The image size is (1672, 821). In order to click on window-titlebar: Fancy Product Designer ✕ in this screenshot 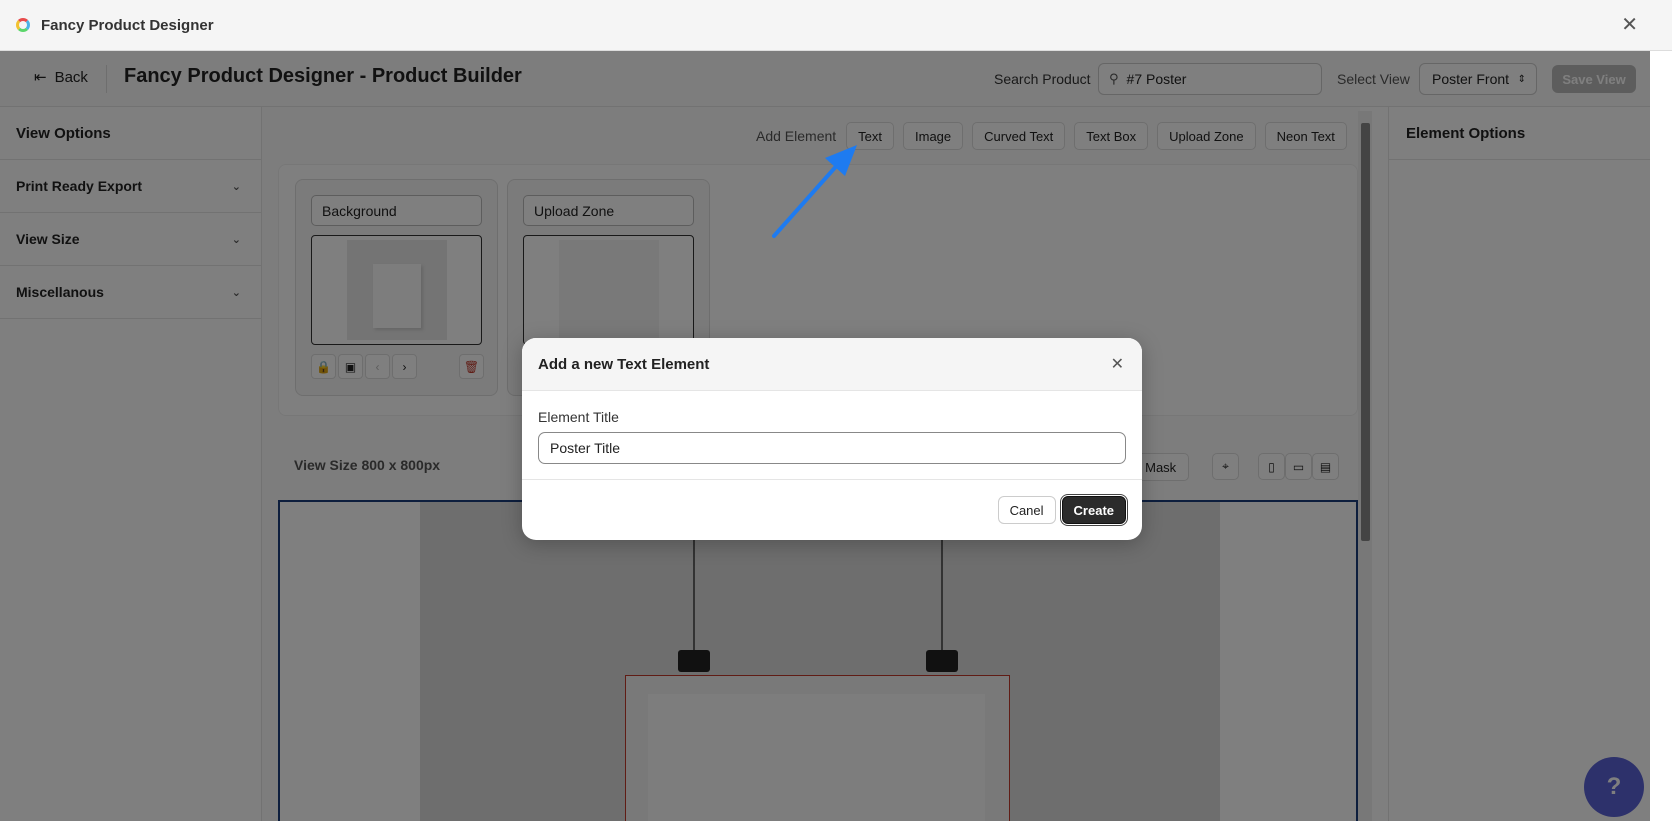, I will do `click(836, 25)`.